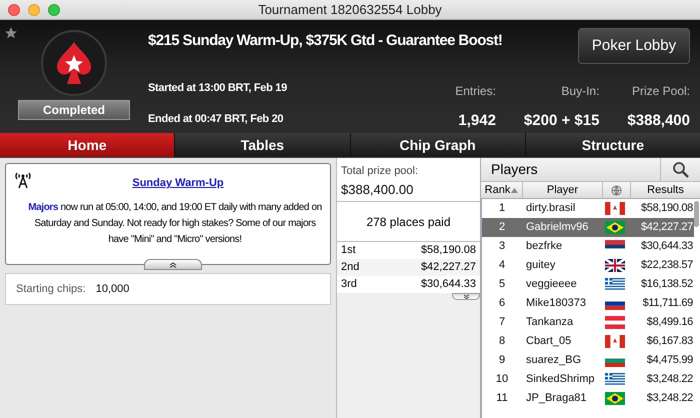  I want to click on tab: Chip Graph, so click(437, 145).